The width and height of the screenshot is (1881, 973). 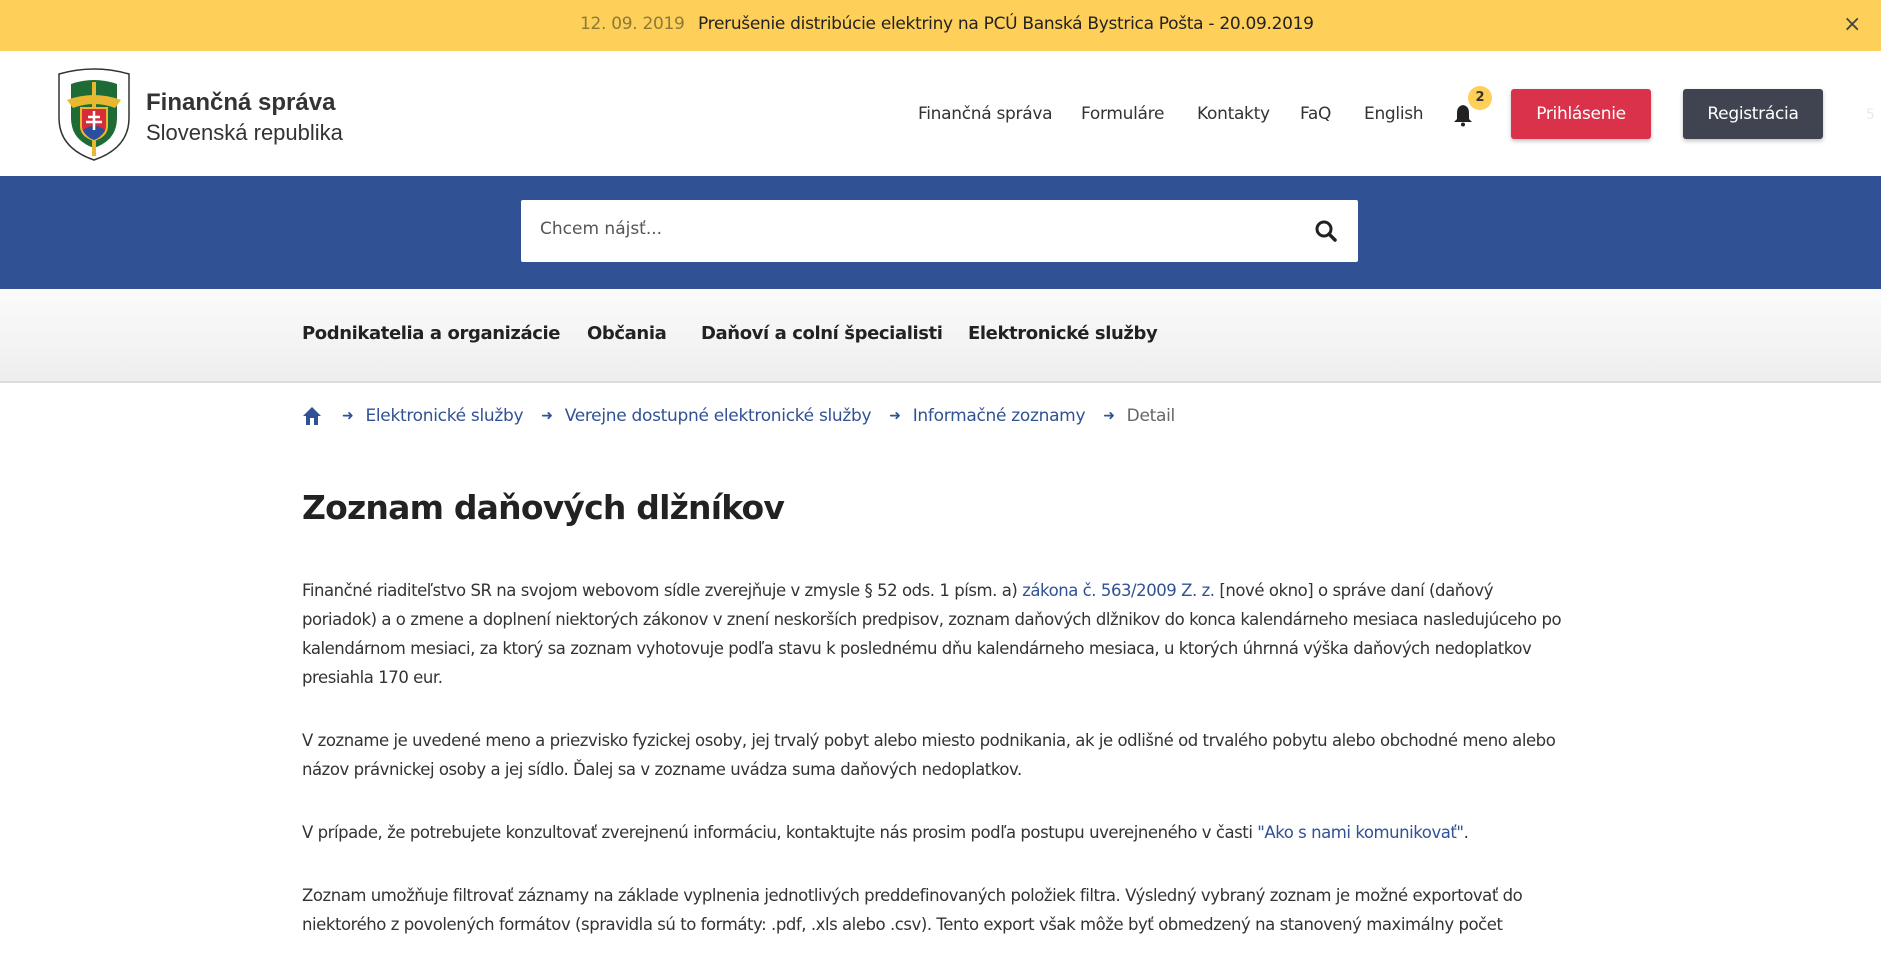 I want to click on brand-name: Finančná správa, so click(x=241, y=102).